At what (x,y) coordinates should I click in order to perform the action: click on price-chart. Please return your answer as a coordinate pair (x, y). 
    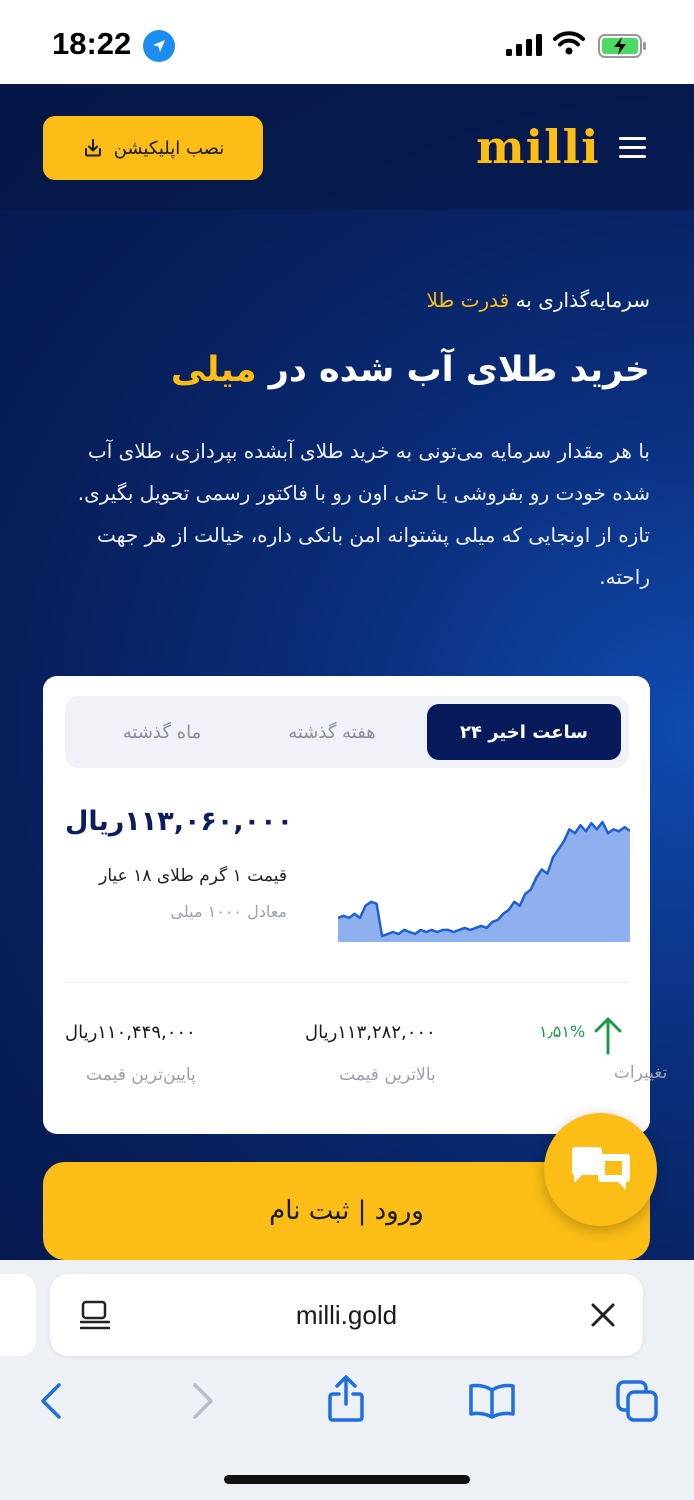
    Looking at the image, I should click on (484, 881).